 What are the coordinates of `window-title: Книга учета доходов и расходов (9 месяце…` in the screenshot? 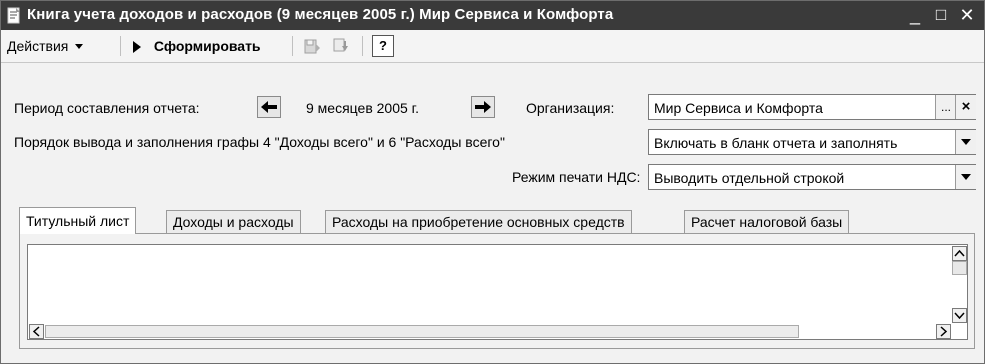 It's located at (320, 14).